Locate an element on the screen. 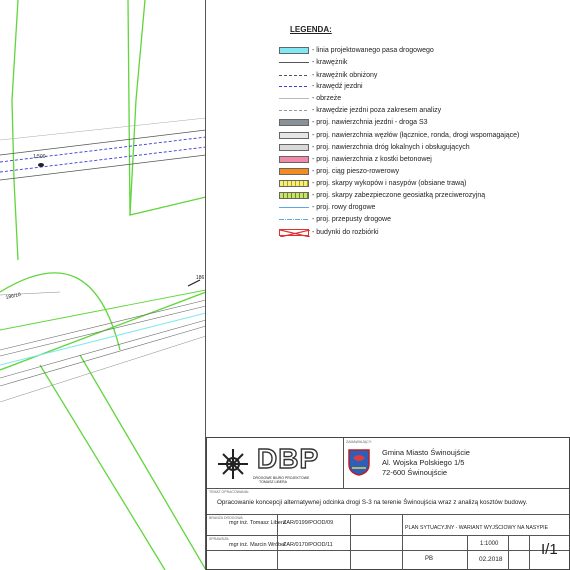  station-label-b: 186 is located at coordinates (200, 278).